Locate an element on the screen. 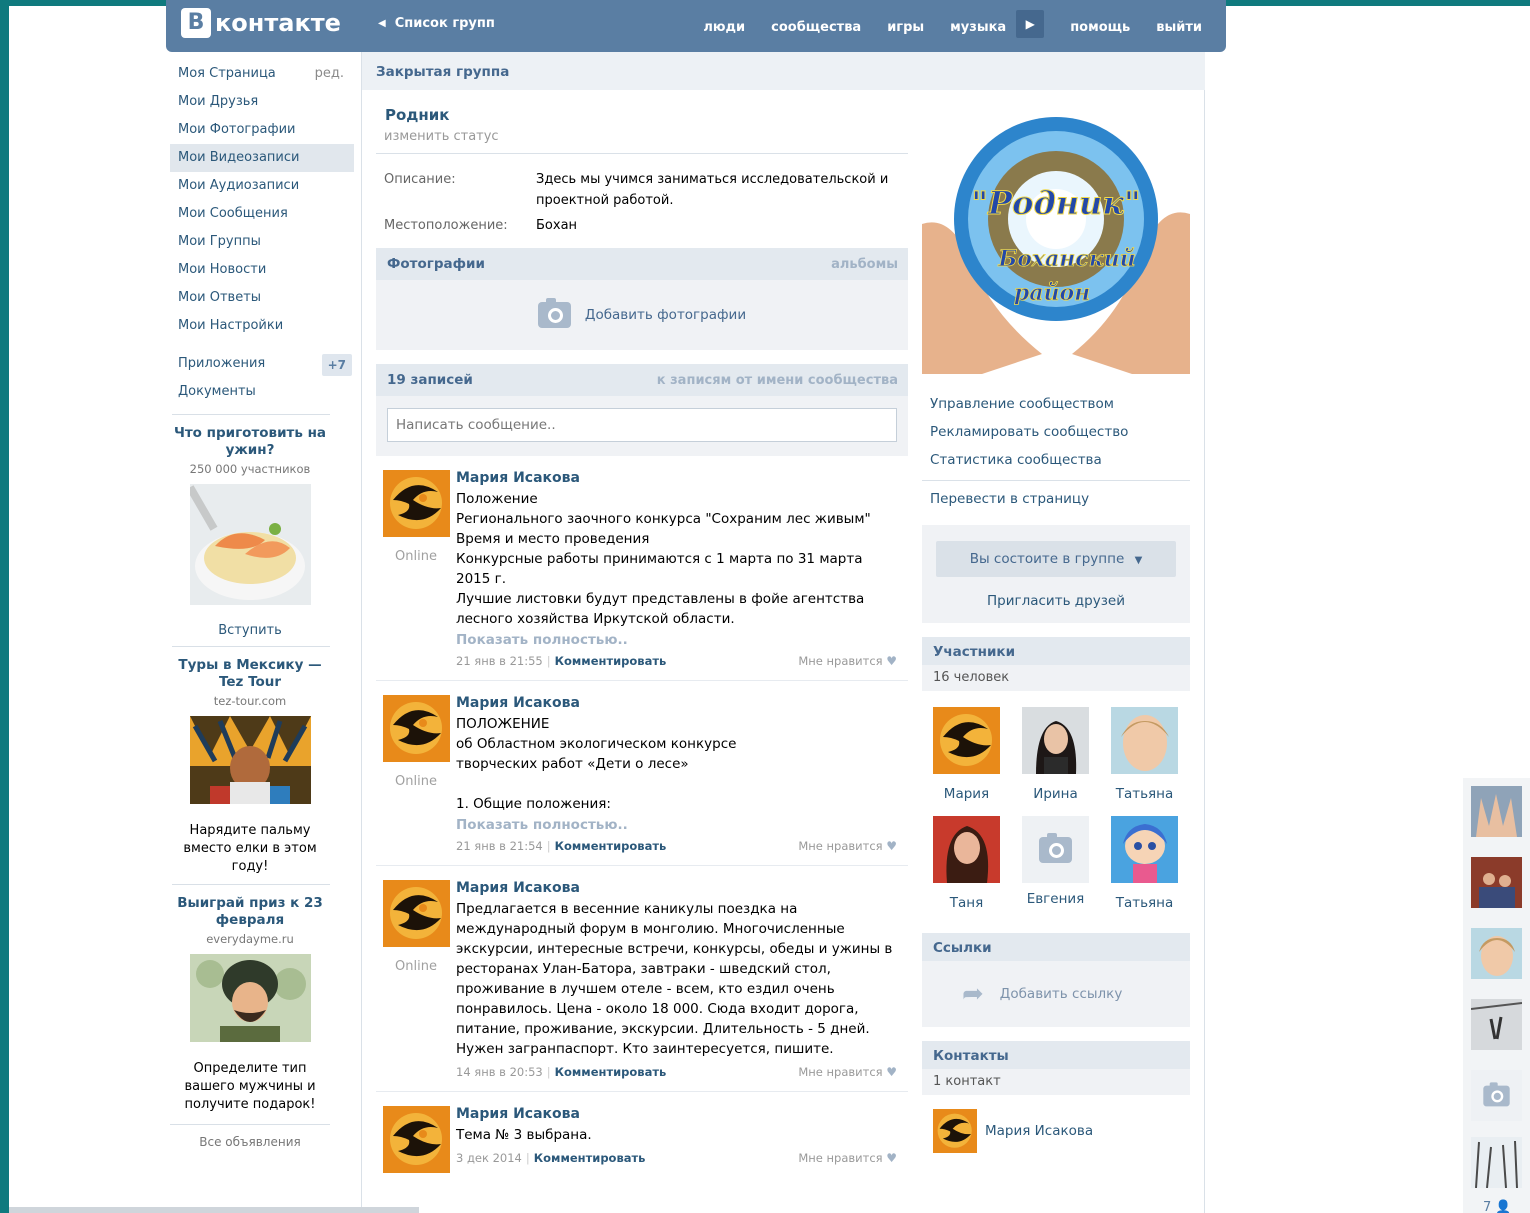 The image size is (1530, 1213). sidebar-item-videos: Мои Видеозаписи is located at coordinates (262, 158).